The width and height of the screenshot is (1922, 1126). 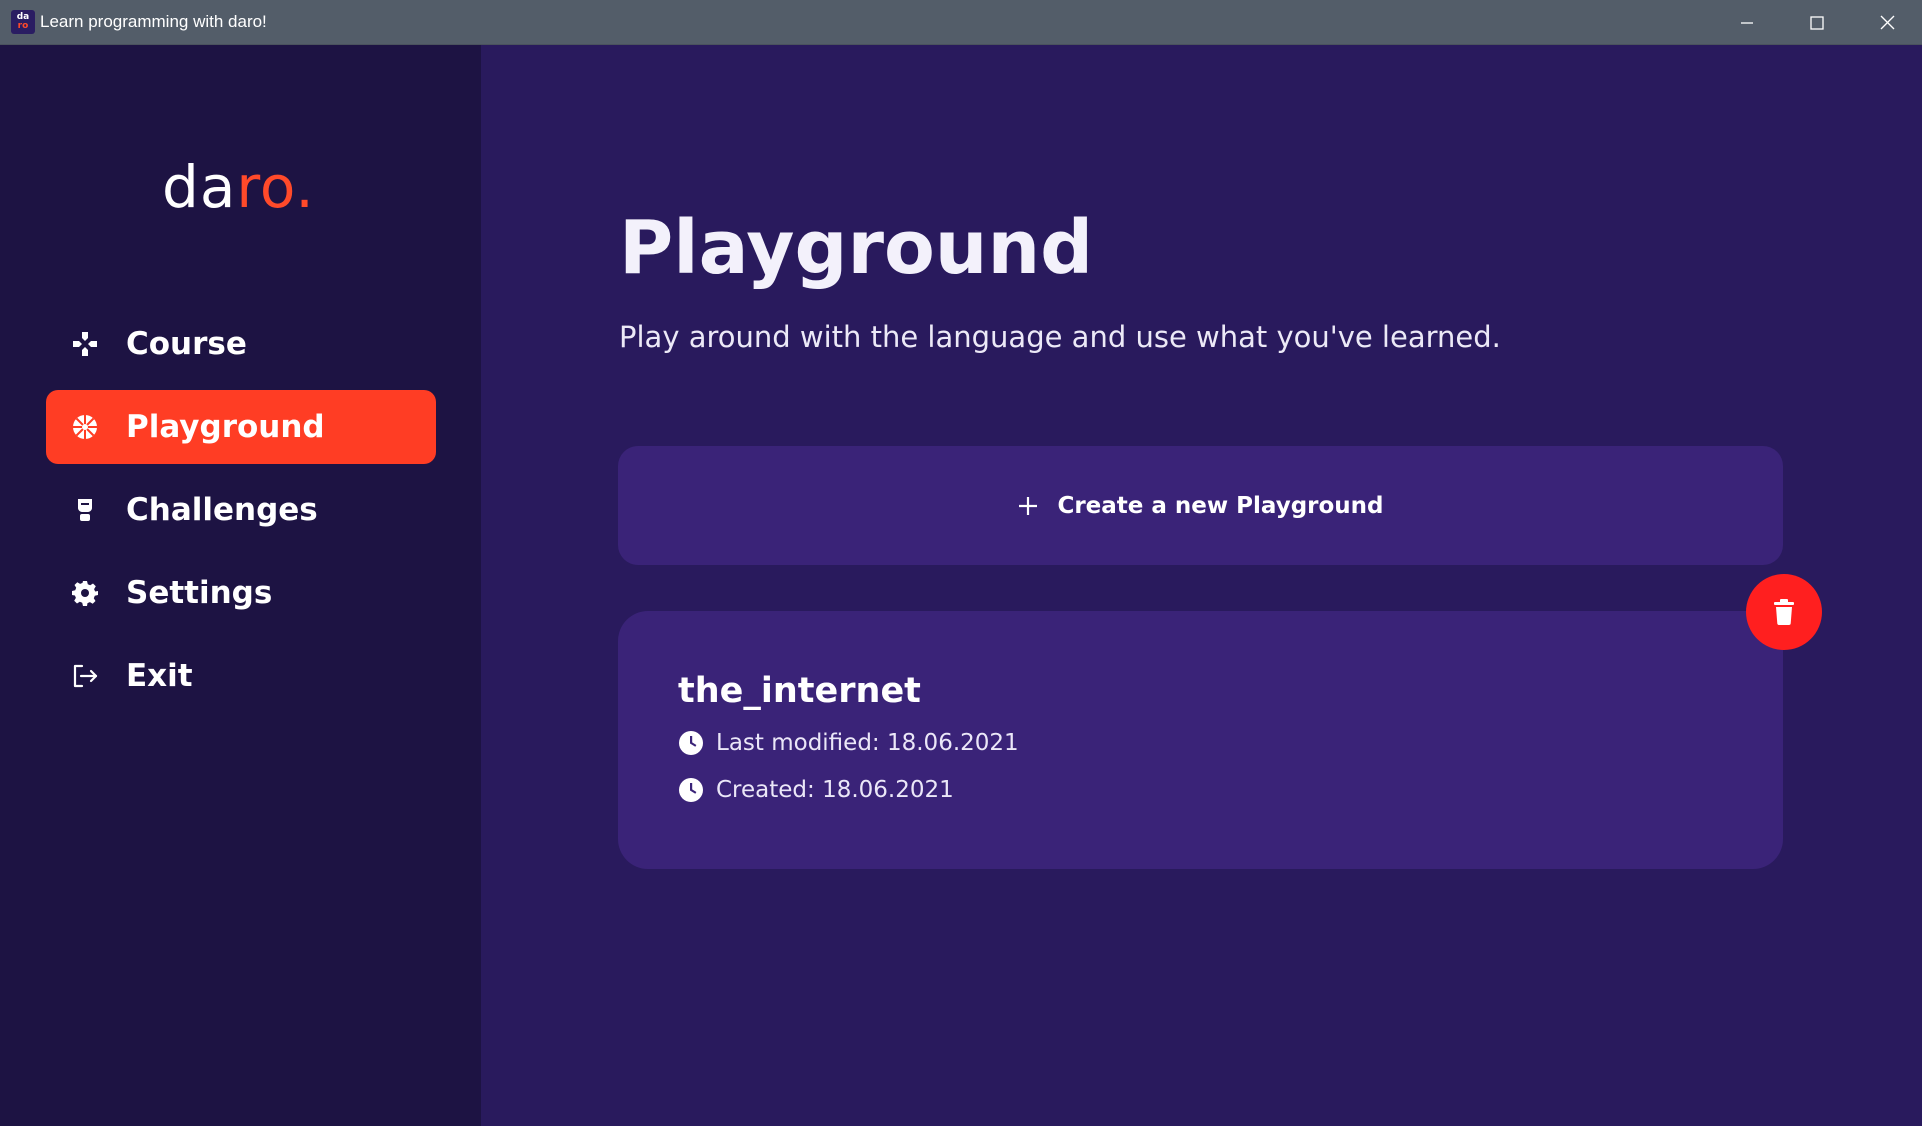 I want to click on maximize-icon, so click(x=1817, y=22).